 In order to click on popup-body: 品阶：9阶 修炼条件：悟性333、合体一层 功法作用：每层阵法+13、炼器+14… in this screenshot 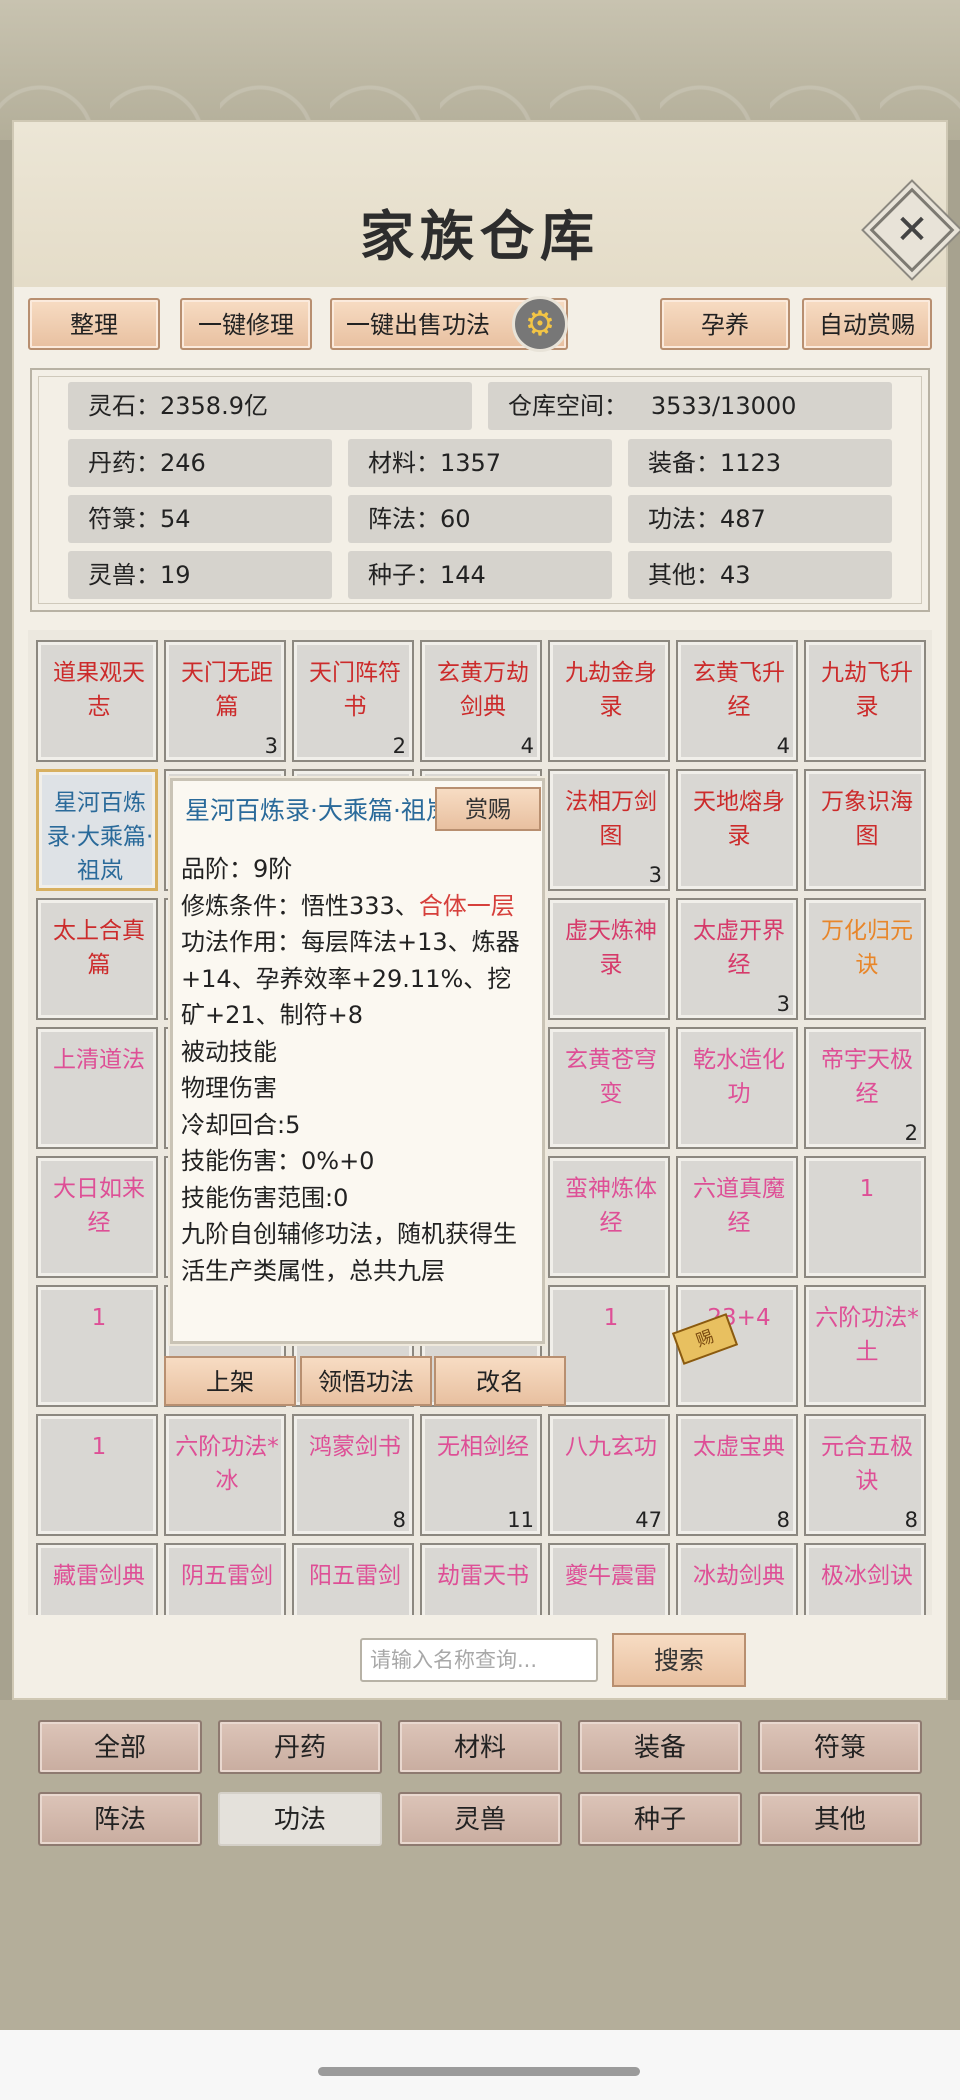, I will do `click(356, 1070)`.